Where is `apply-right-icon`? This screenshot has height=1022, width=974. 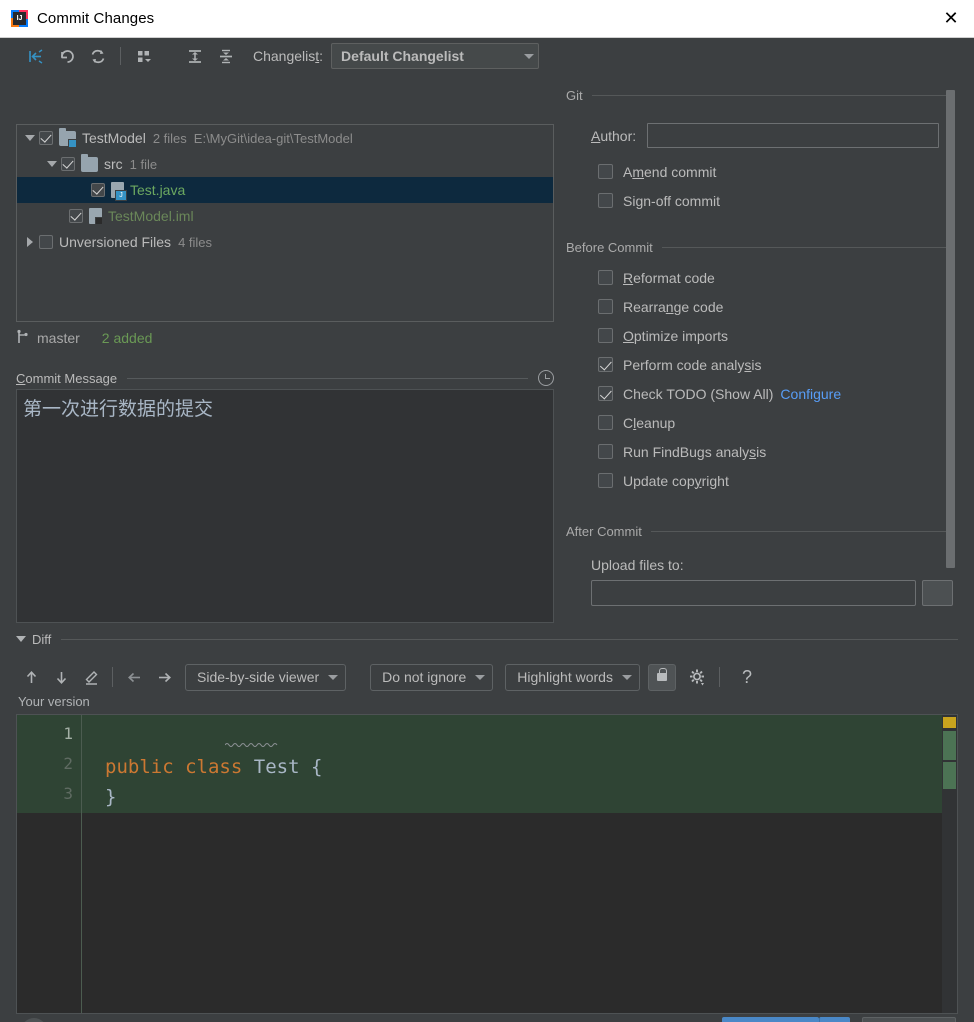
apply-right-icon is located at coordinates (164, 677).